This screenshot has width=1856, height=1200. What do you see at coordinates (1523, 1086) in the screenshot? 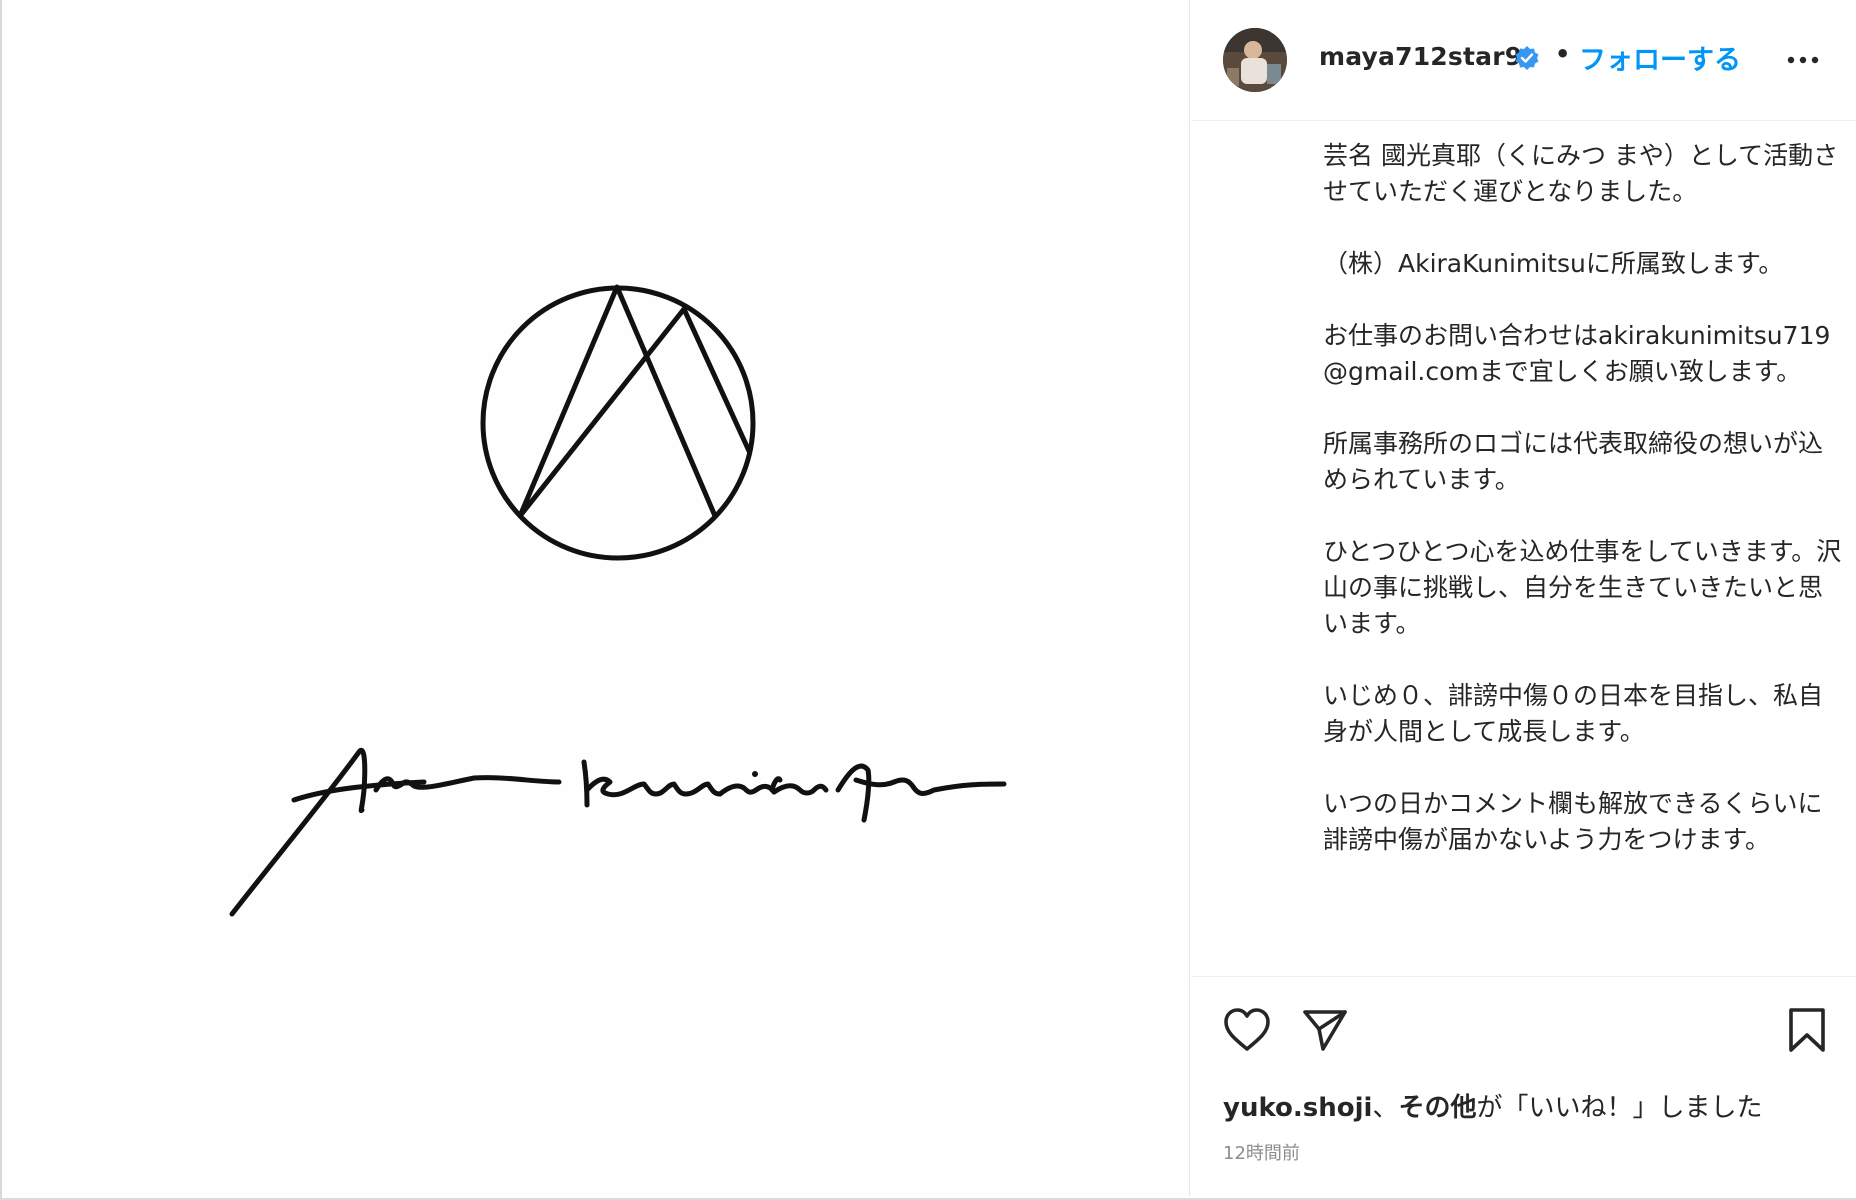
I see `post-actions: yuko.shoji、その他が「いいね！」しました 12時間前` at bounding box center [1523, 1086].